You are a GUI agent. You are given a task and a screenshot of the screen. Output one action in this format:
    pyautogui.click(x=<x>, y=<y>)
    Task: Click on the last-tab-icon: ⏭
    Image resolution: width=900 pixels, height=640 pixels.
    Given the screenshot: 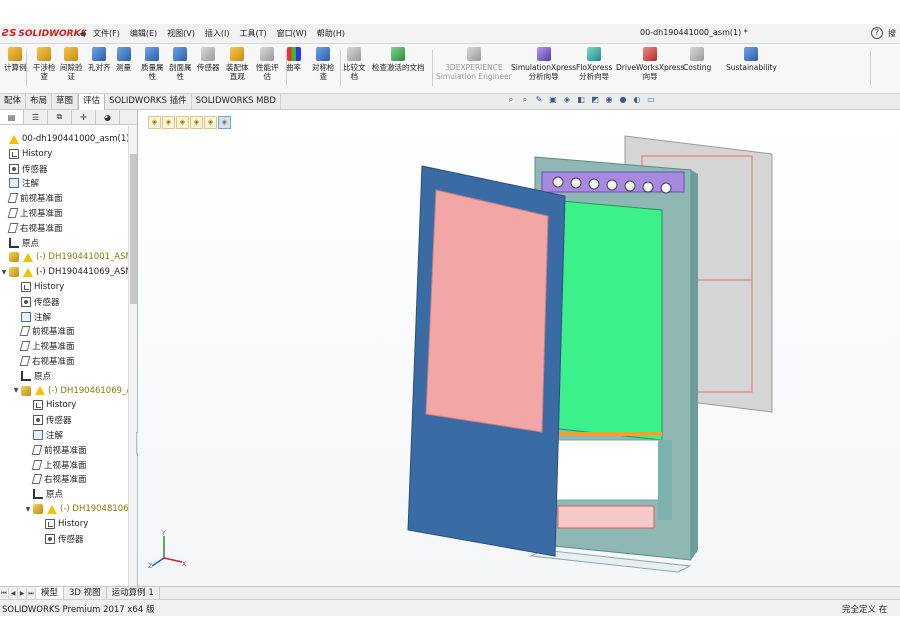 What is the action you would take?
    pyautogui.click(x=31, y=593)
    